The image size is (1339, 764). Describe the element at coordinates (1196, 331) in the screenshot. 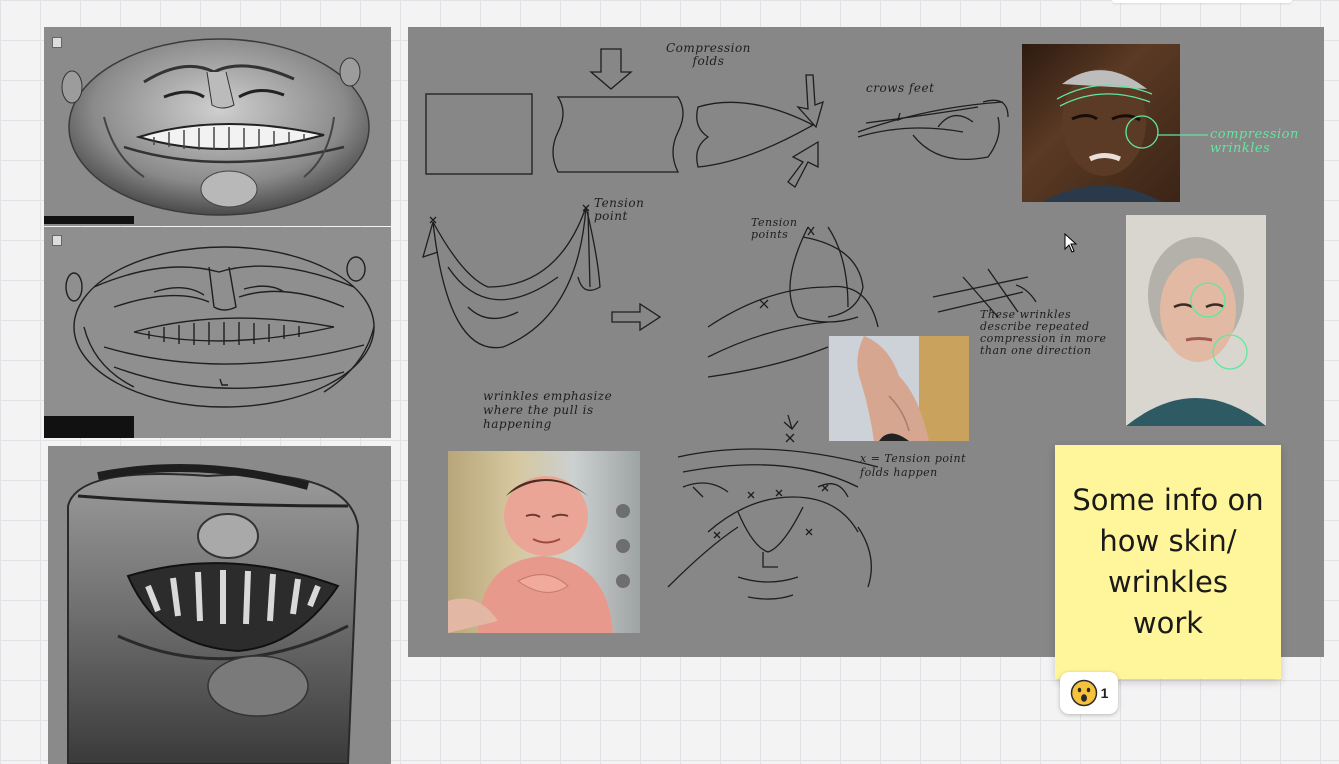

I see `old-woman-portrait` at that location.